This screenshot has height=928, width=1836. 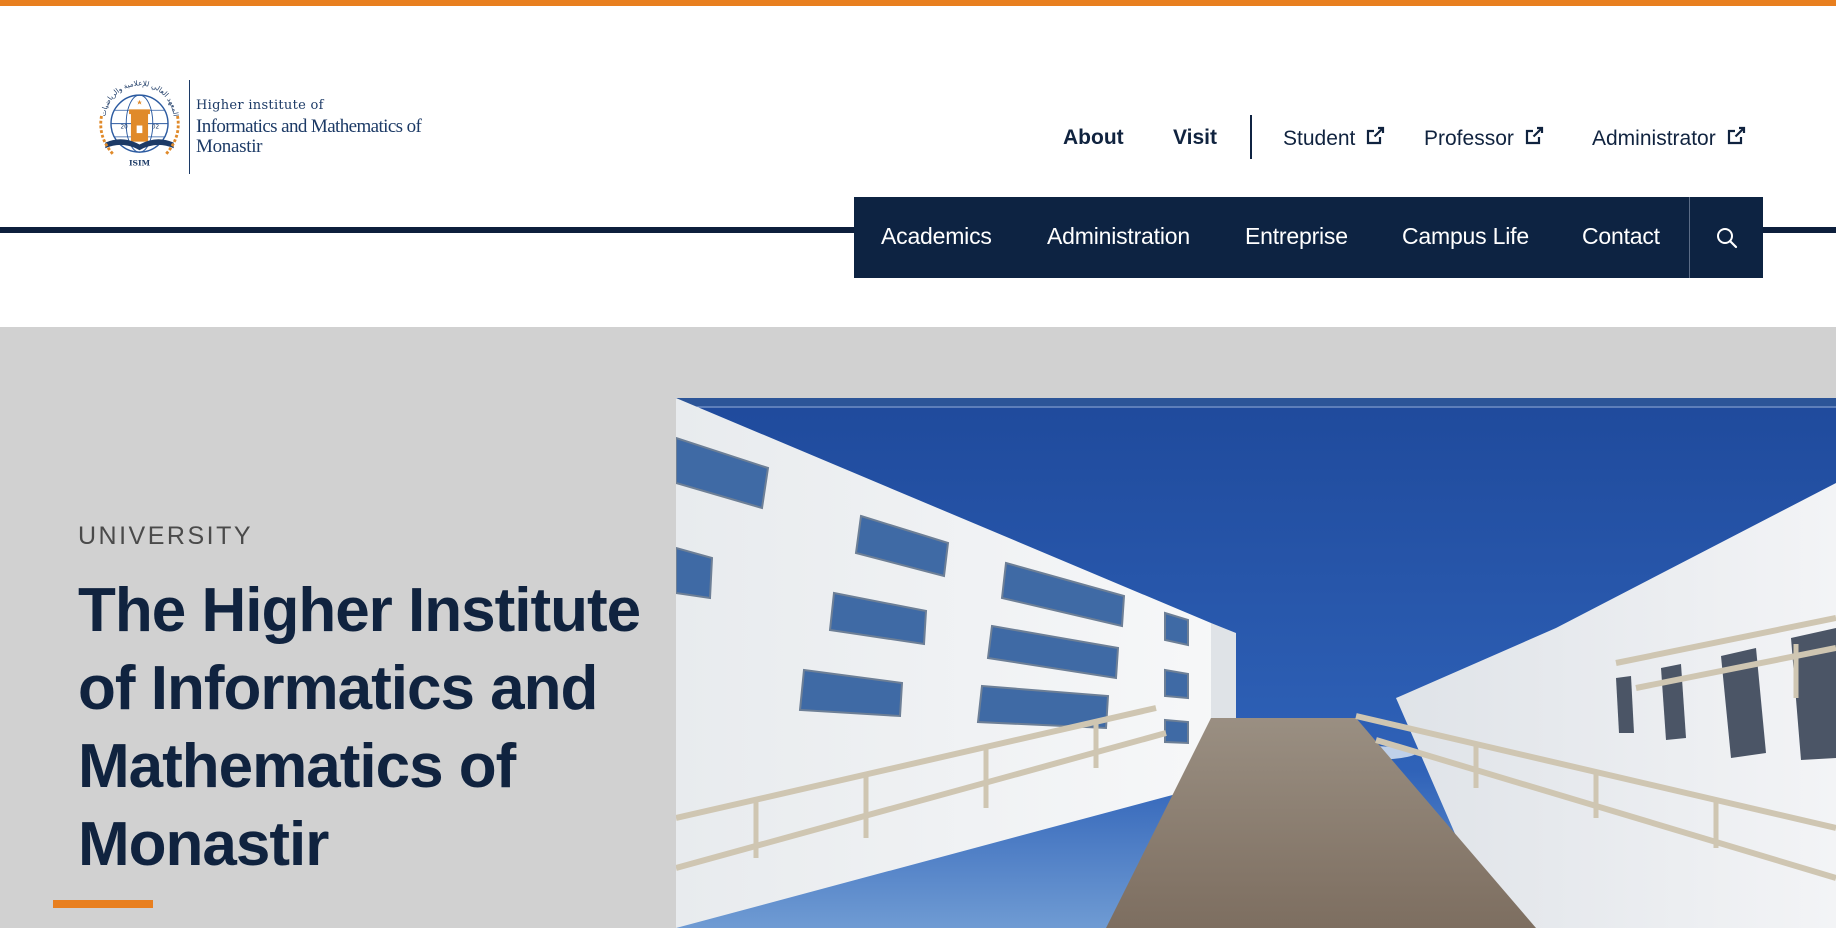 What do you see at coordinates (1469, 138) in the screenshot?
I see `professor-link-label: Professor` at bounding box center [1469, 138].